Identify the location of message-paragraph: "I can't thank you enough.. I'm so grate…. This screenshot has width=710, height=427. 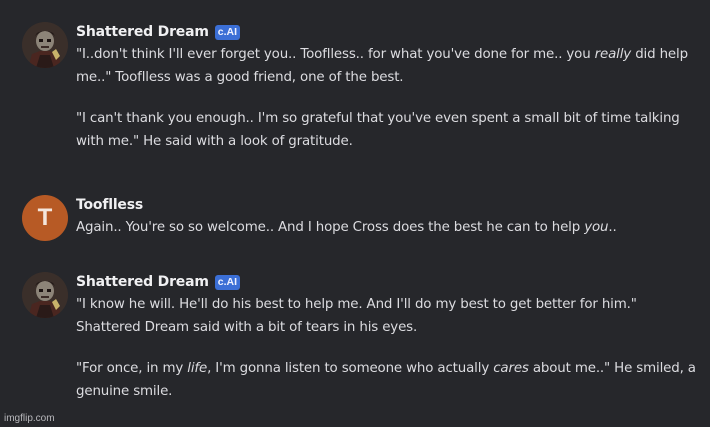
(389, 130).